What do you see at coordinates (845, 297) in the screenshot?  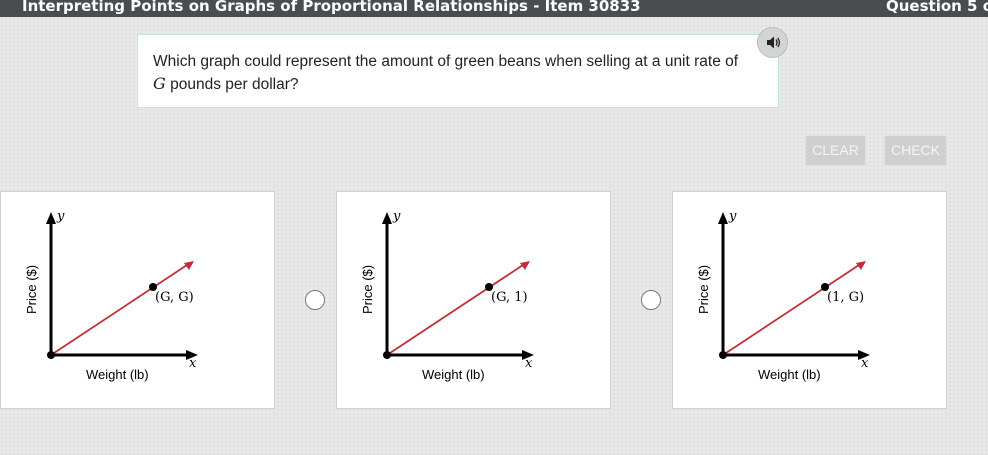 I see `point-label: (1, G)` at bounding box center [845, 297].